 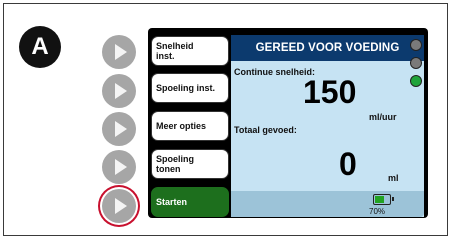 What do you see at coordinates (327, 48) in the screenshot?
I see `status-header: GEREED VOOR VOEDING` at bounding box center [327, 48].